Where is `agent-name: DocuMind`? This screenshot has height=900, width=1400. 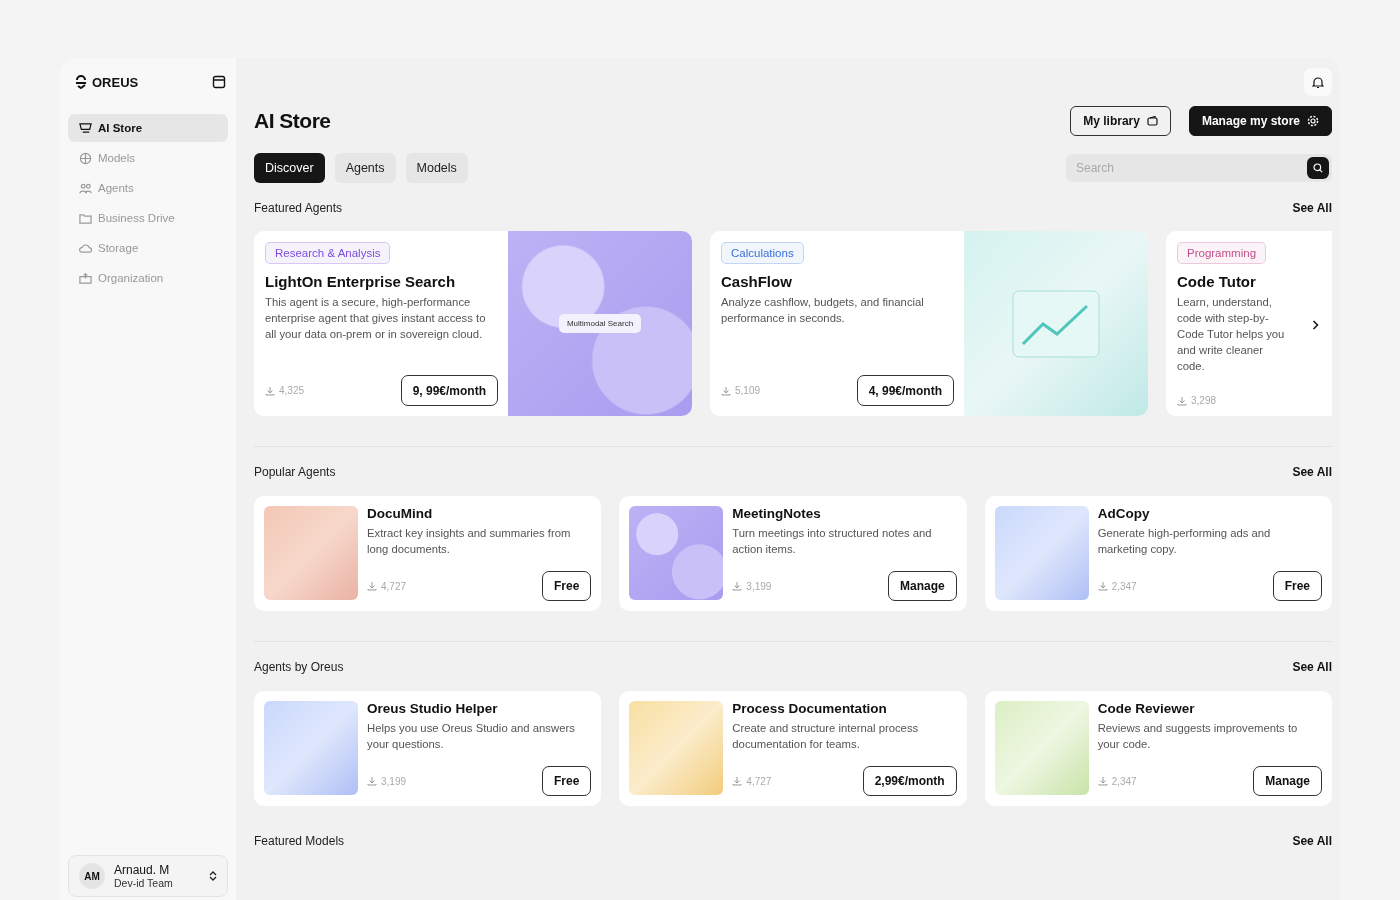 agent-name: DocuMind is located at coordinates (400, 513).